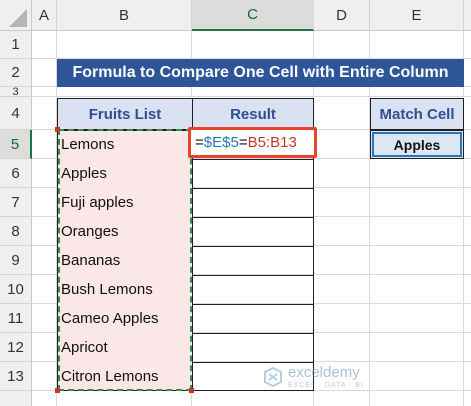 Image resolution: width=471 pixels, height=406 pixels. Describe the element at coordinates (16, 289) in the screenshot. I see `row-header-10: 10` at that location.